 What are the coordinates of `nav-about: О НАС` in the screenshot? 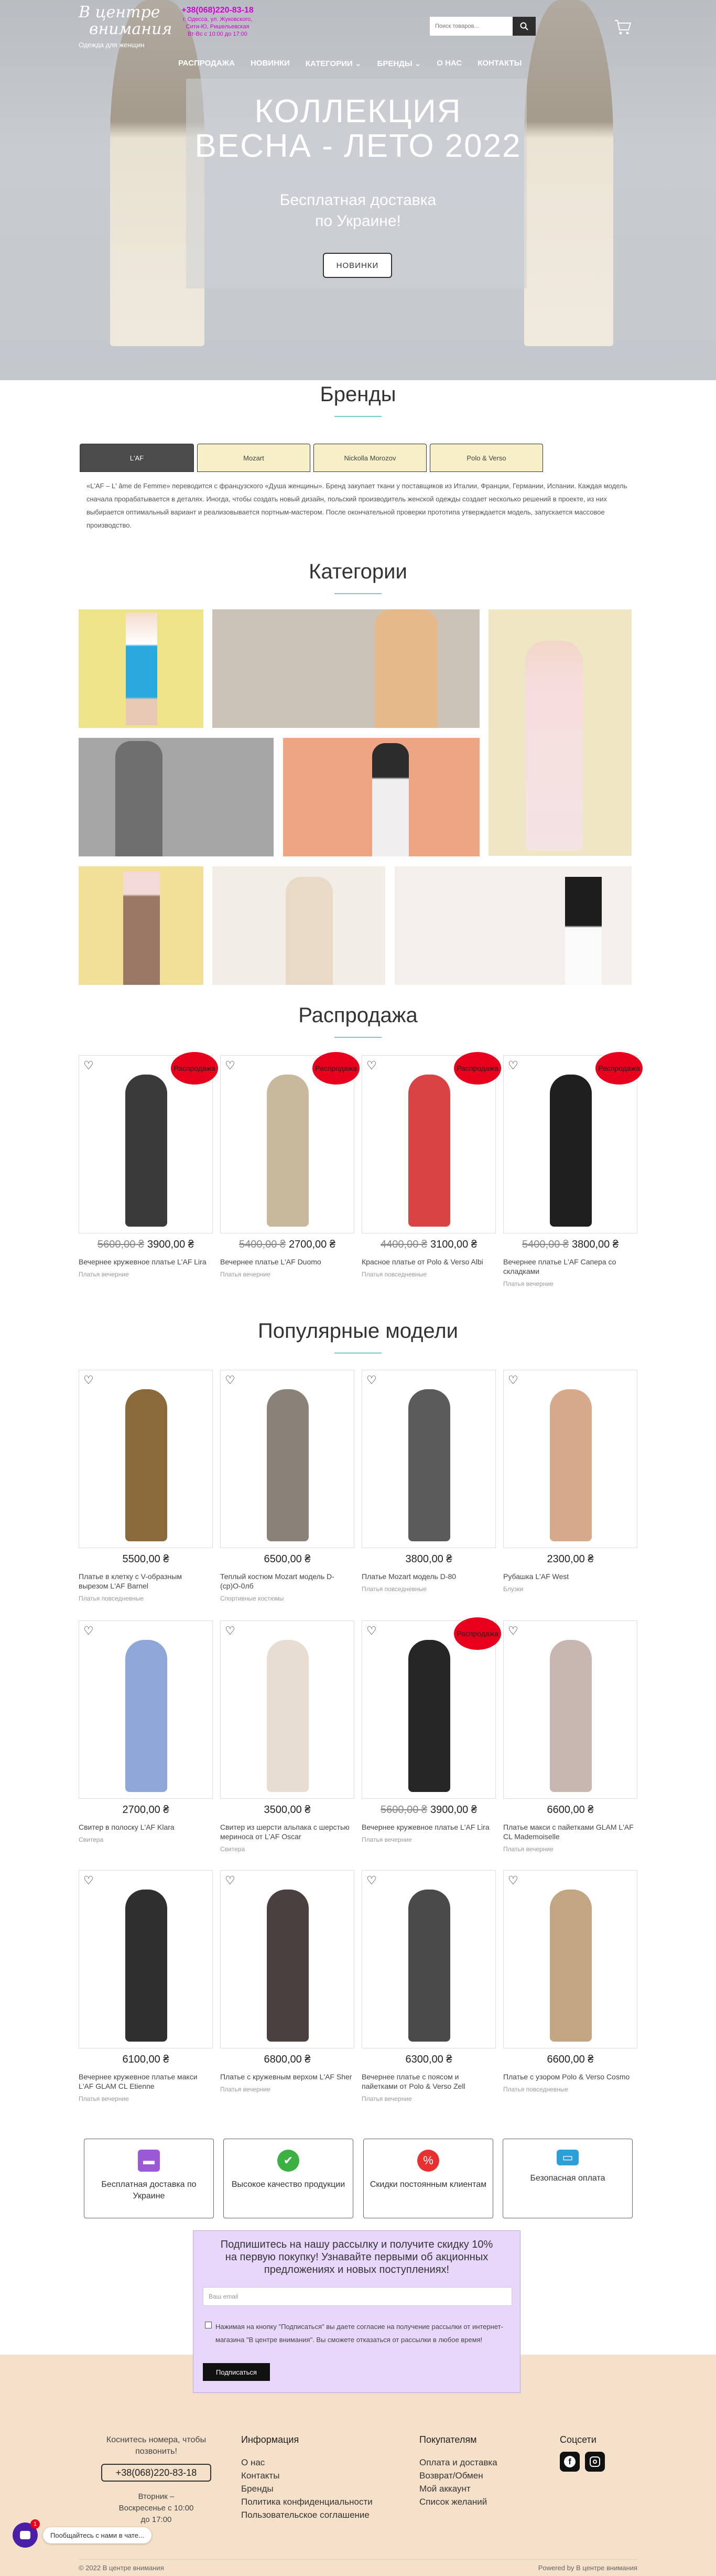 It's located at (449, 63).